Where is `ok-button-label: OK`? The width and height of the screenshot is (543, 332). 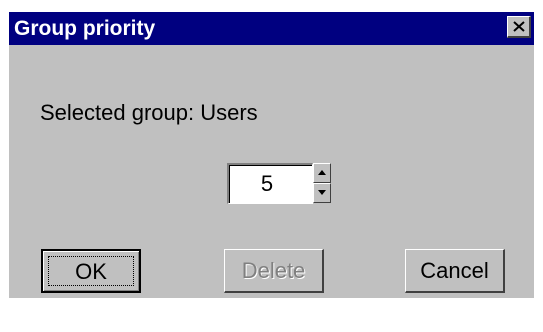
ok-button-label: OK is located at coordinates (91, 271).